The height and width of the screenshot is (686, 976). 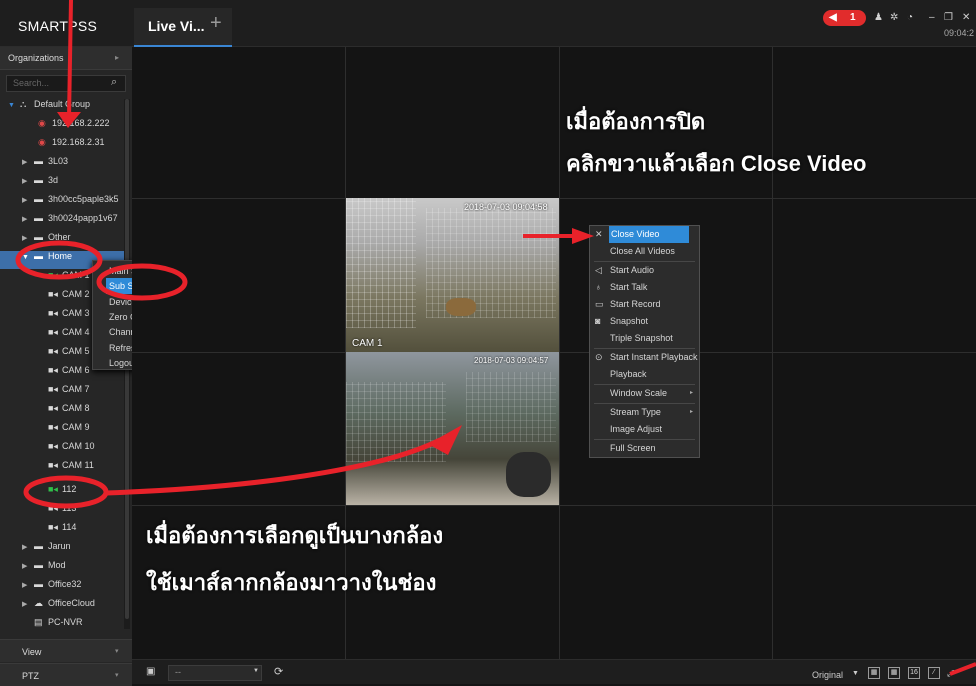 I want to click on menu-item-snapshot: ◙ Snapshot, so click(x=644, y=321).